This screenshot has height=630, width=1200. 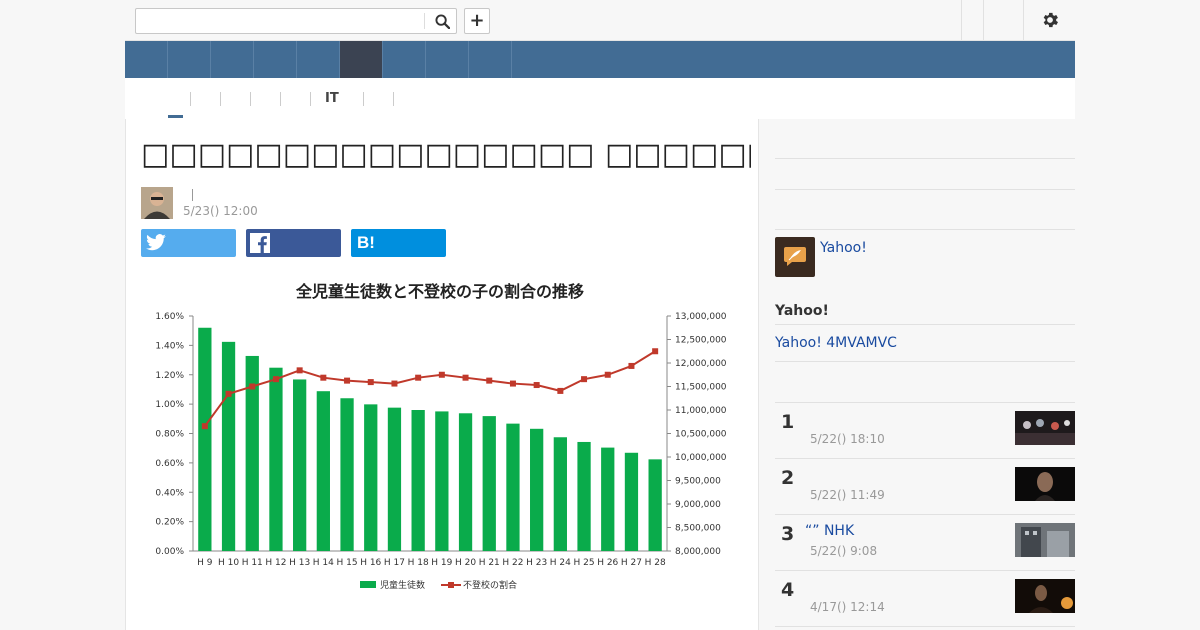 What do you see at coordinates (446, 154) in the screenshot?
I see `article-title: □□□□□□□□□□□□□□□□ □□□□□□20□□□□□□□` at bounding box center [446, 154].